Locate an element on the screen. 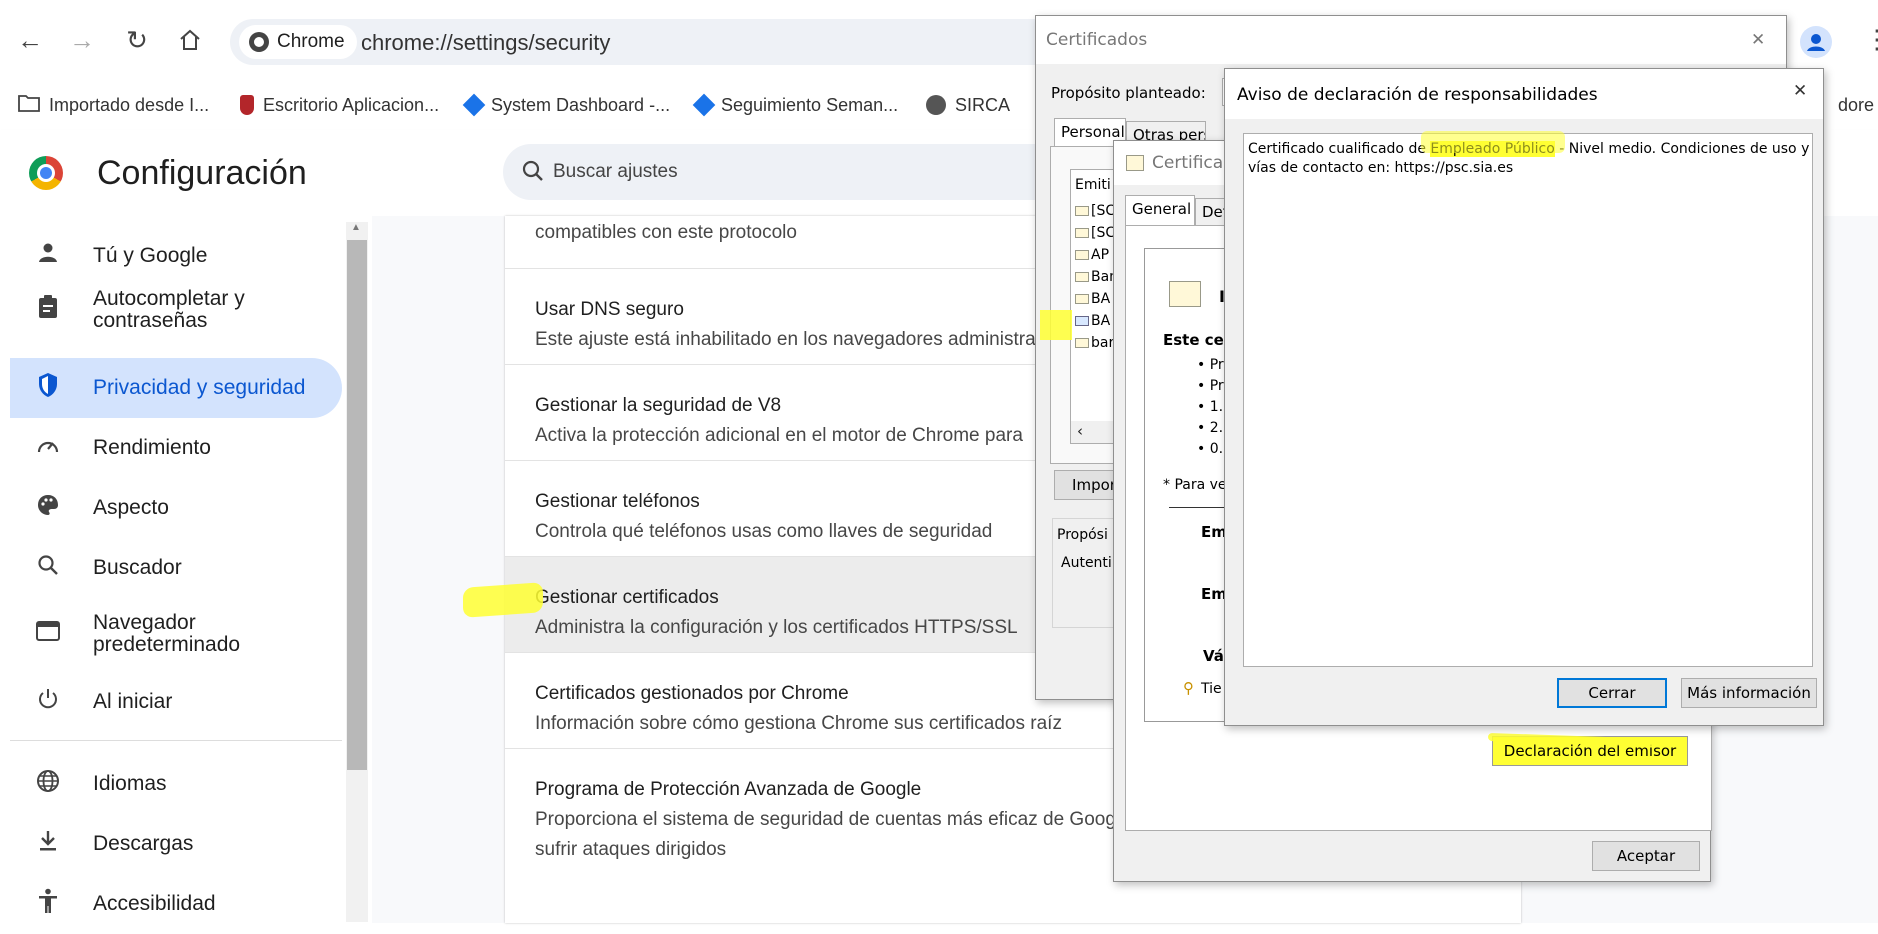 The width and height of the screenshot is (1878, 934). sidebar-item-label: Navegador predeterminado is located at coordinates (167, 633).